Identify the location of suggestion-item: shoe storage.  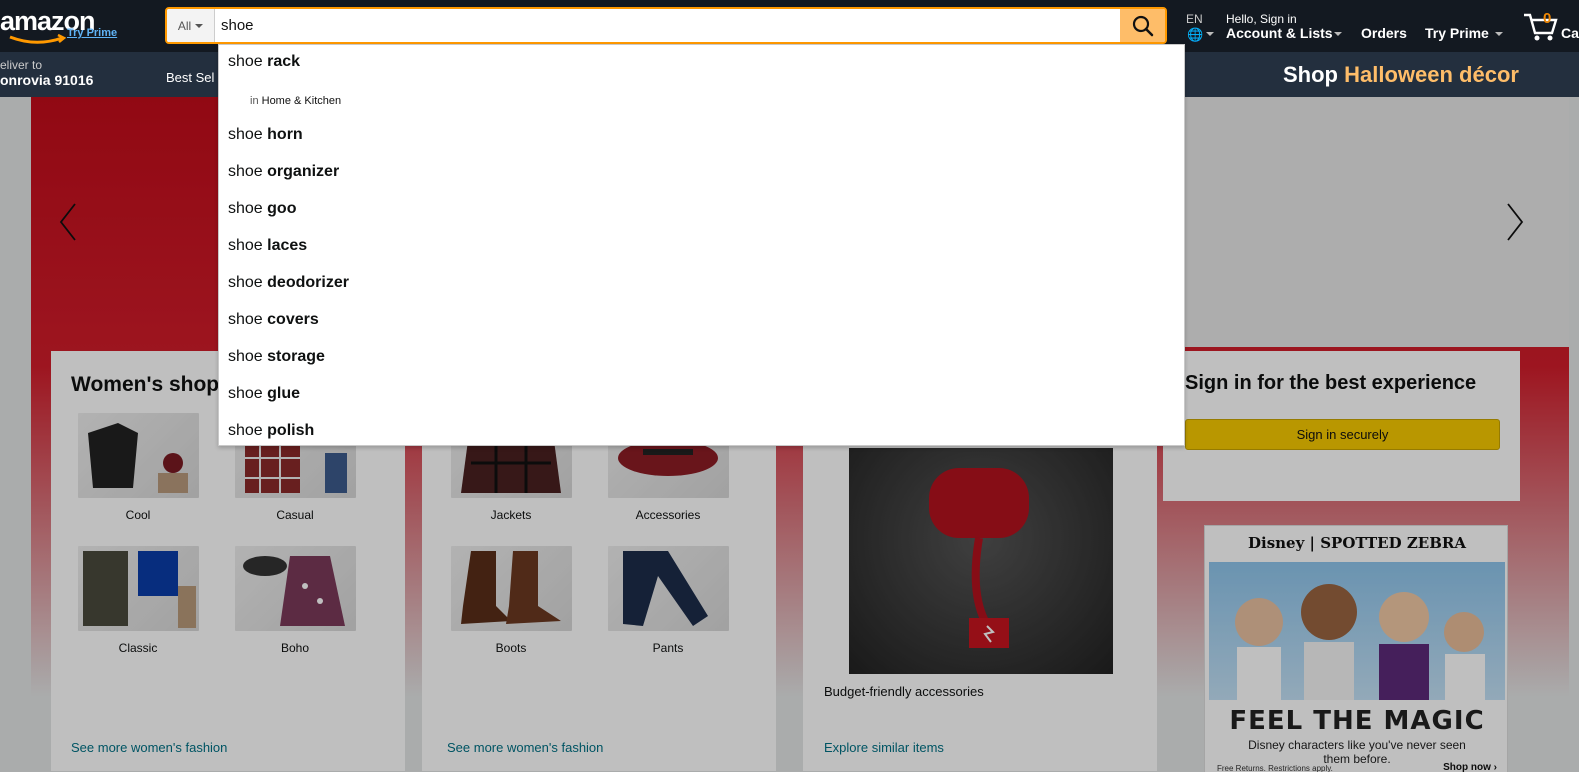
(276, 357).